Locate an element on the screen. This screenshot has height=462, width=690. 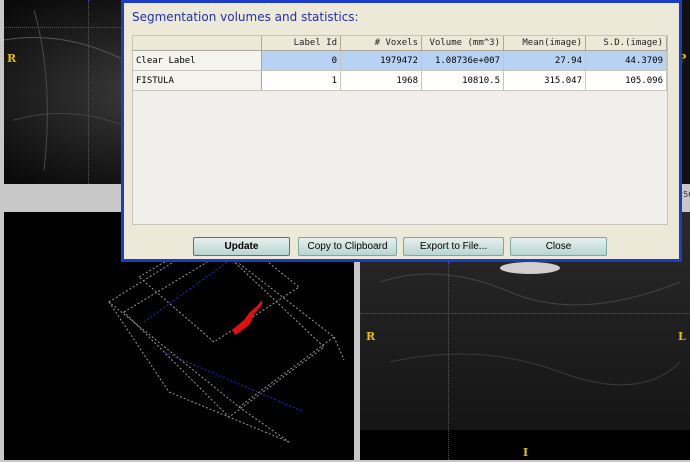
column-header-name is located at coordinates (197, 43).